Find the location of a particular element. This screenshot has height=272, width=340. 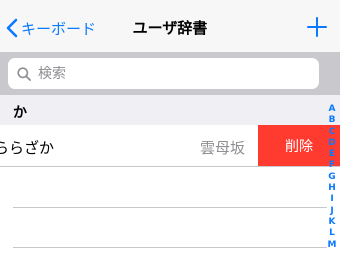

search-input is located at coordinates (163, 73).